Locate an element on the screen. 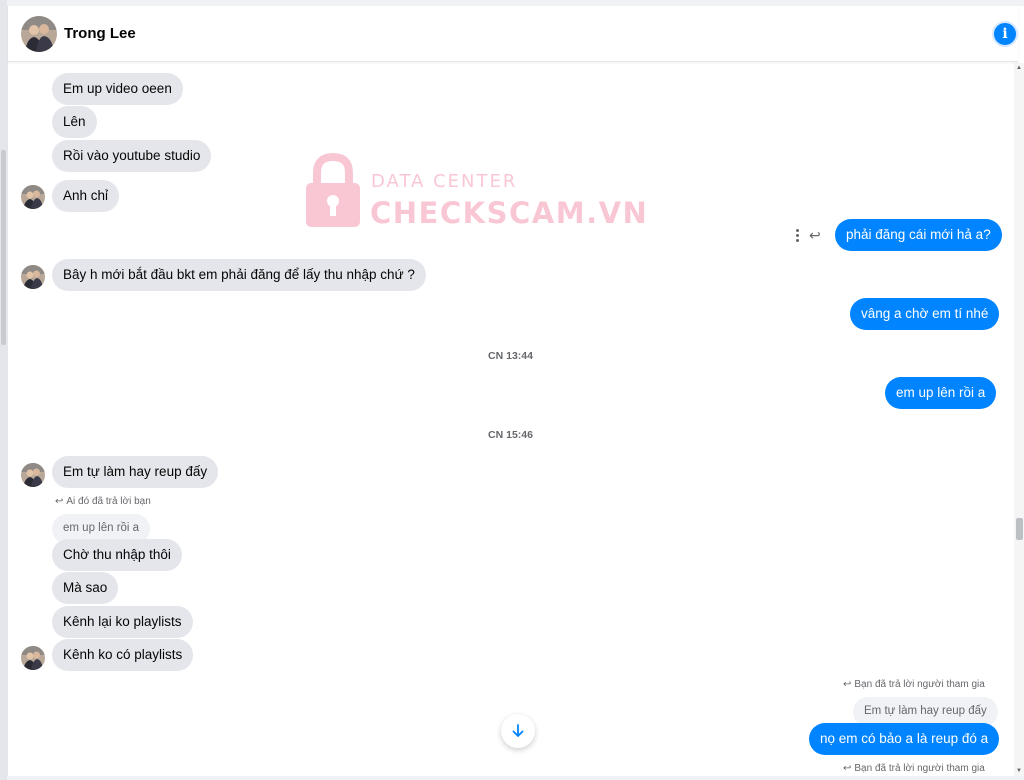 The image size is (1024, 780). watermark-line2: CHECKSCAM.VN is located at coordinates (509, 213).